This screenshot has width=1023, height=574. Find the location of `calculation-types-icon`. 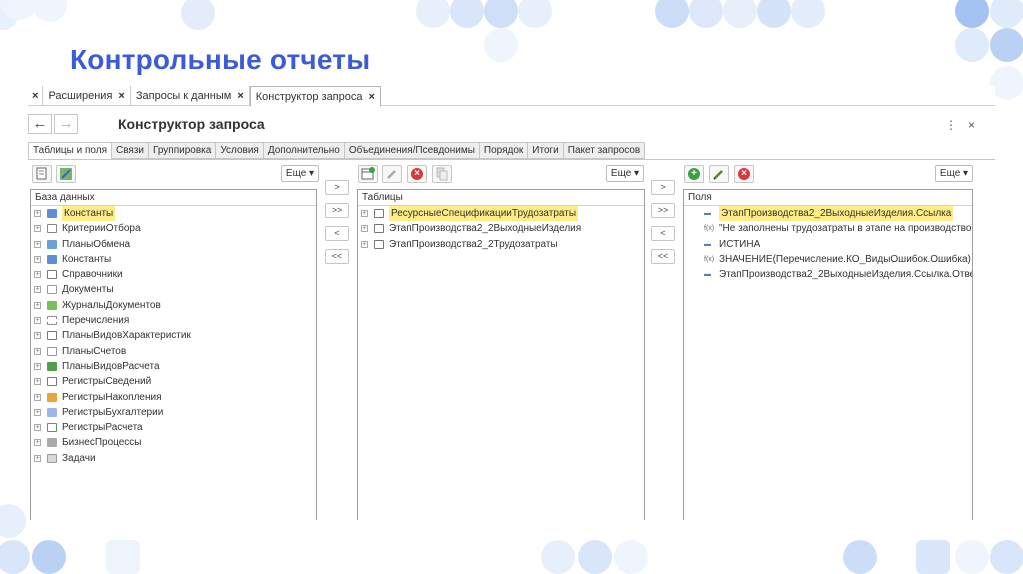

calculation-types-icon is located at coordinates (52, 366).